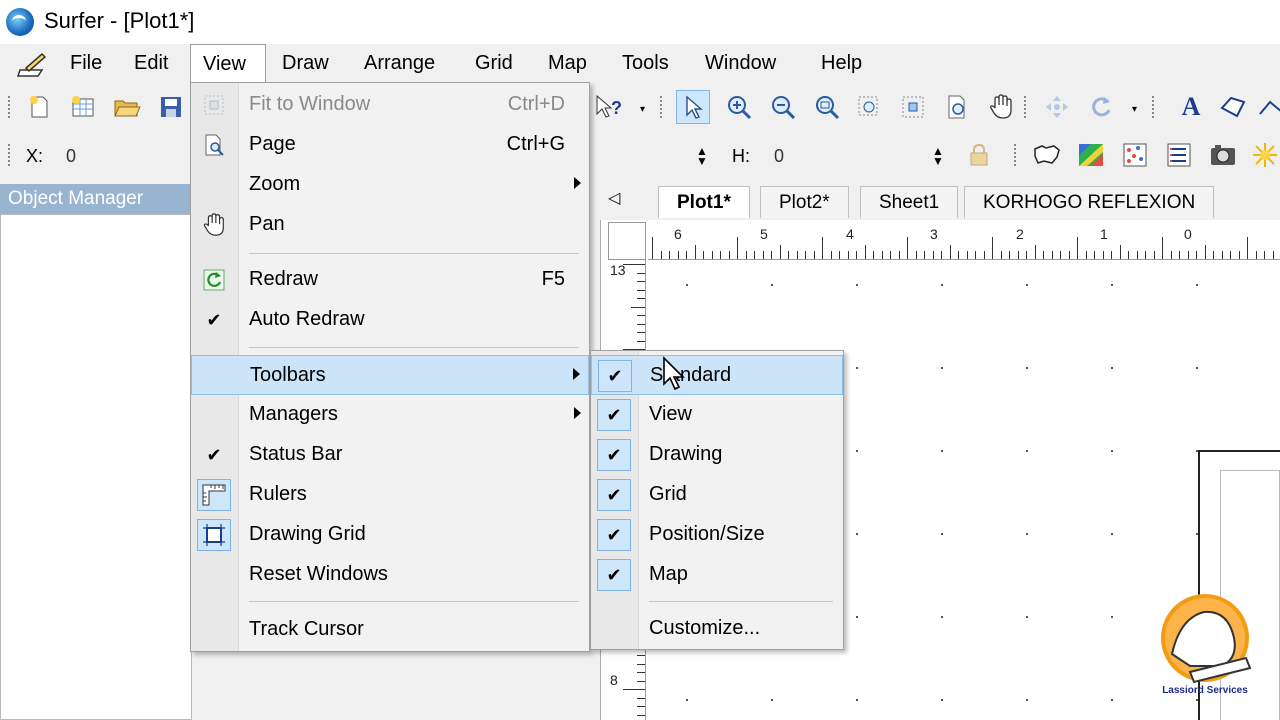 The height and width of the screenshot is (720, 1280). I want to click on pan-hand-icon, so click(1001, 107).